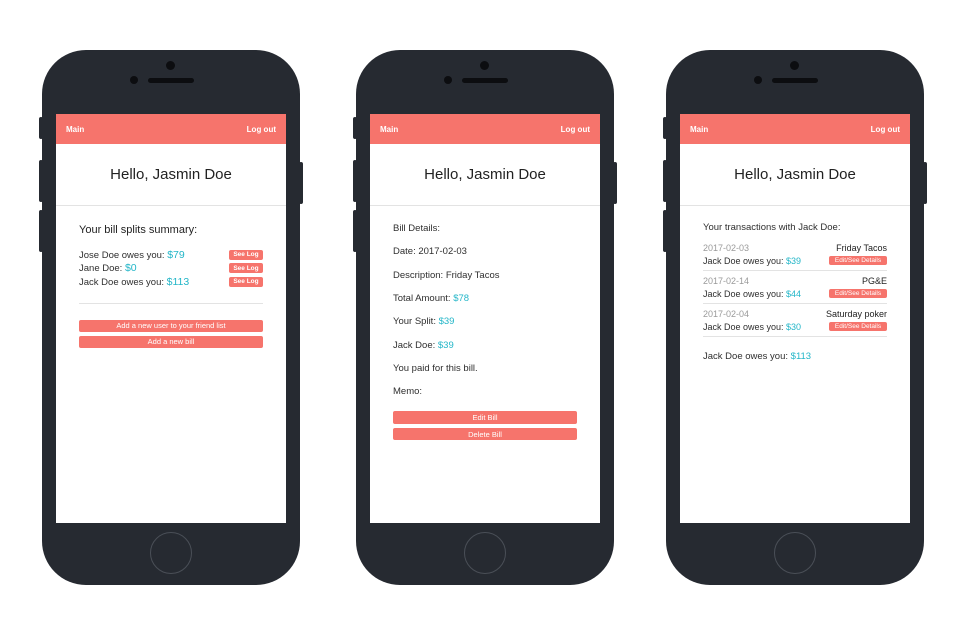 The image size is (960, 631). What do you see at coordinates (416, 229) in the screenshot?
I see `bill-details-heading: Bill Details:` at bounding box center [416, 229].